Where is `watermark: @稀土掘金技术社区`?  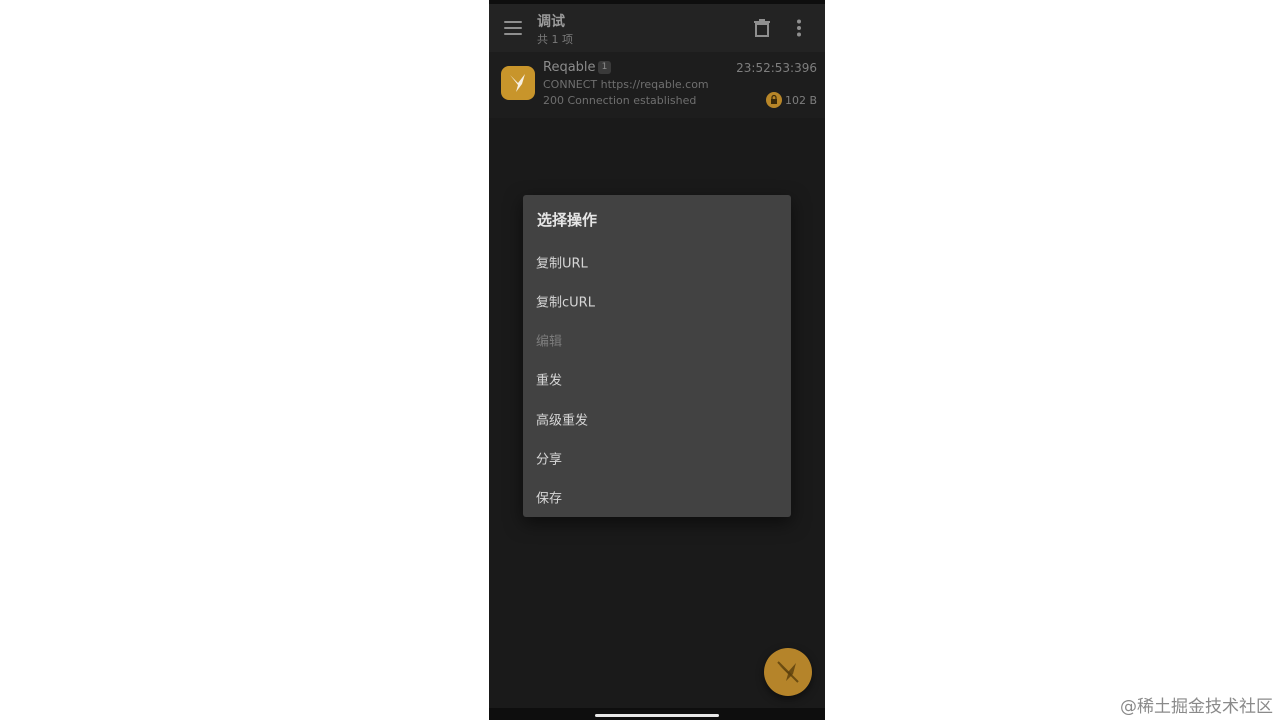
watermark: @稀土掘金技术社区 is located at coordinates (1196, 707).